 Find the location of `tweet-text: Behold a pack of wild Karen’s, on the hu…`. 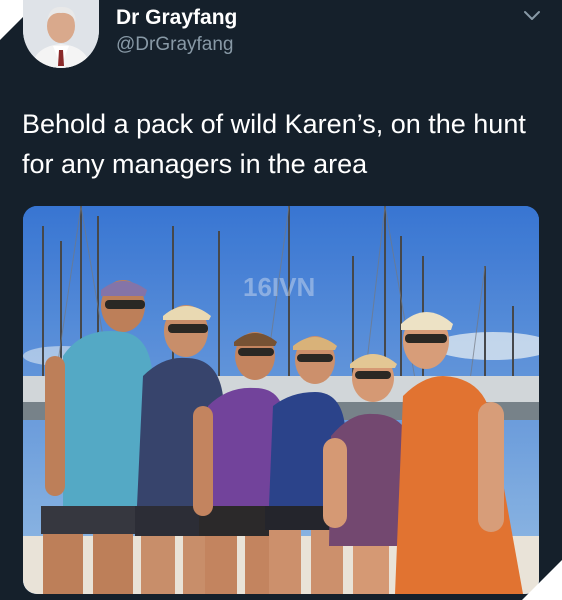

tweet-text: Behold a pack of wild Karen’s, on the hu… is located at coordinates (274, 144).